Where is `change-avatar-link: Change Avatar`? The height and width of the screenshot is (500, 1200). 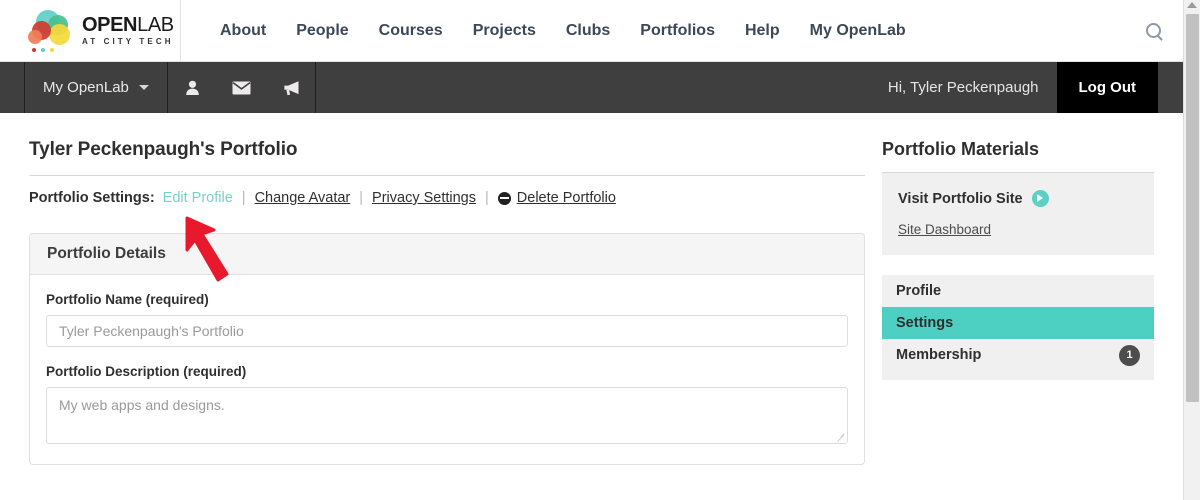
change-avatar-link: Change Avatar is located at coordinates (303, 198).